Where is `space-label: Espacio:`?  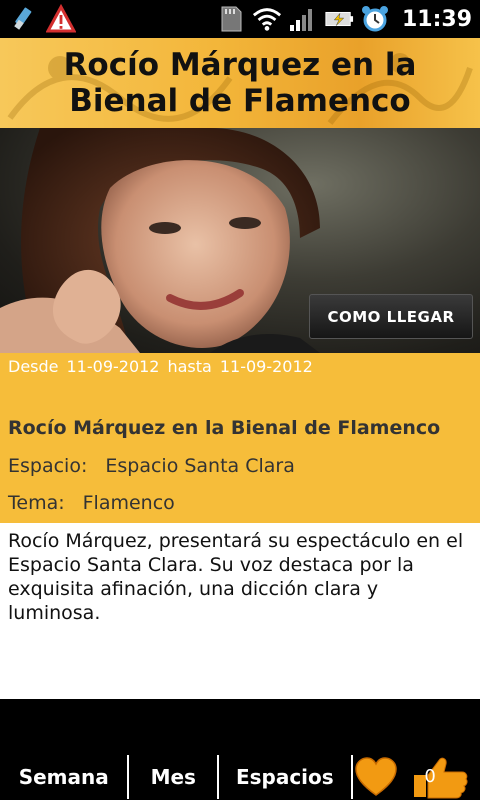 space-label: Espacio: is located at coordinates (48, 466).